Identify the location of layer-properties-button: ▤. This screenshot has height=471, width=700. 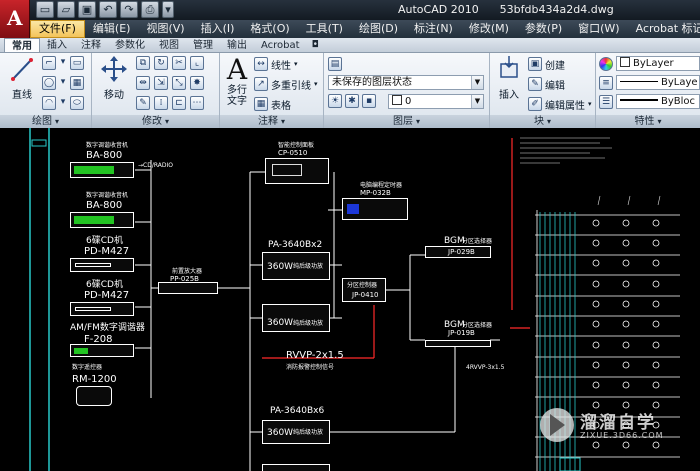
(335, 64).